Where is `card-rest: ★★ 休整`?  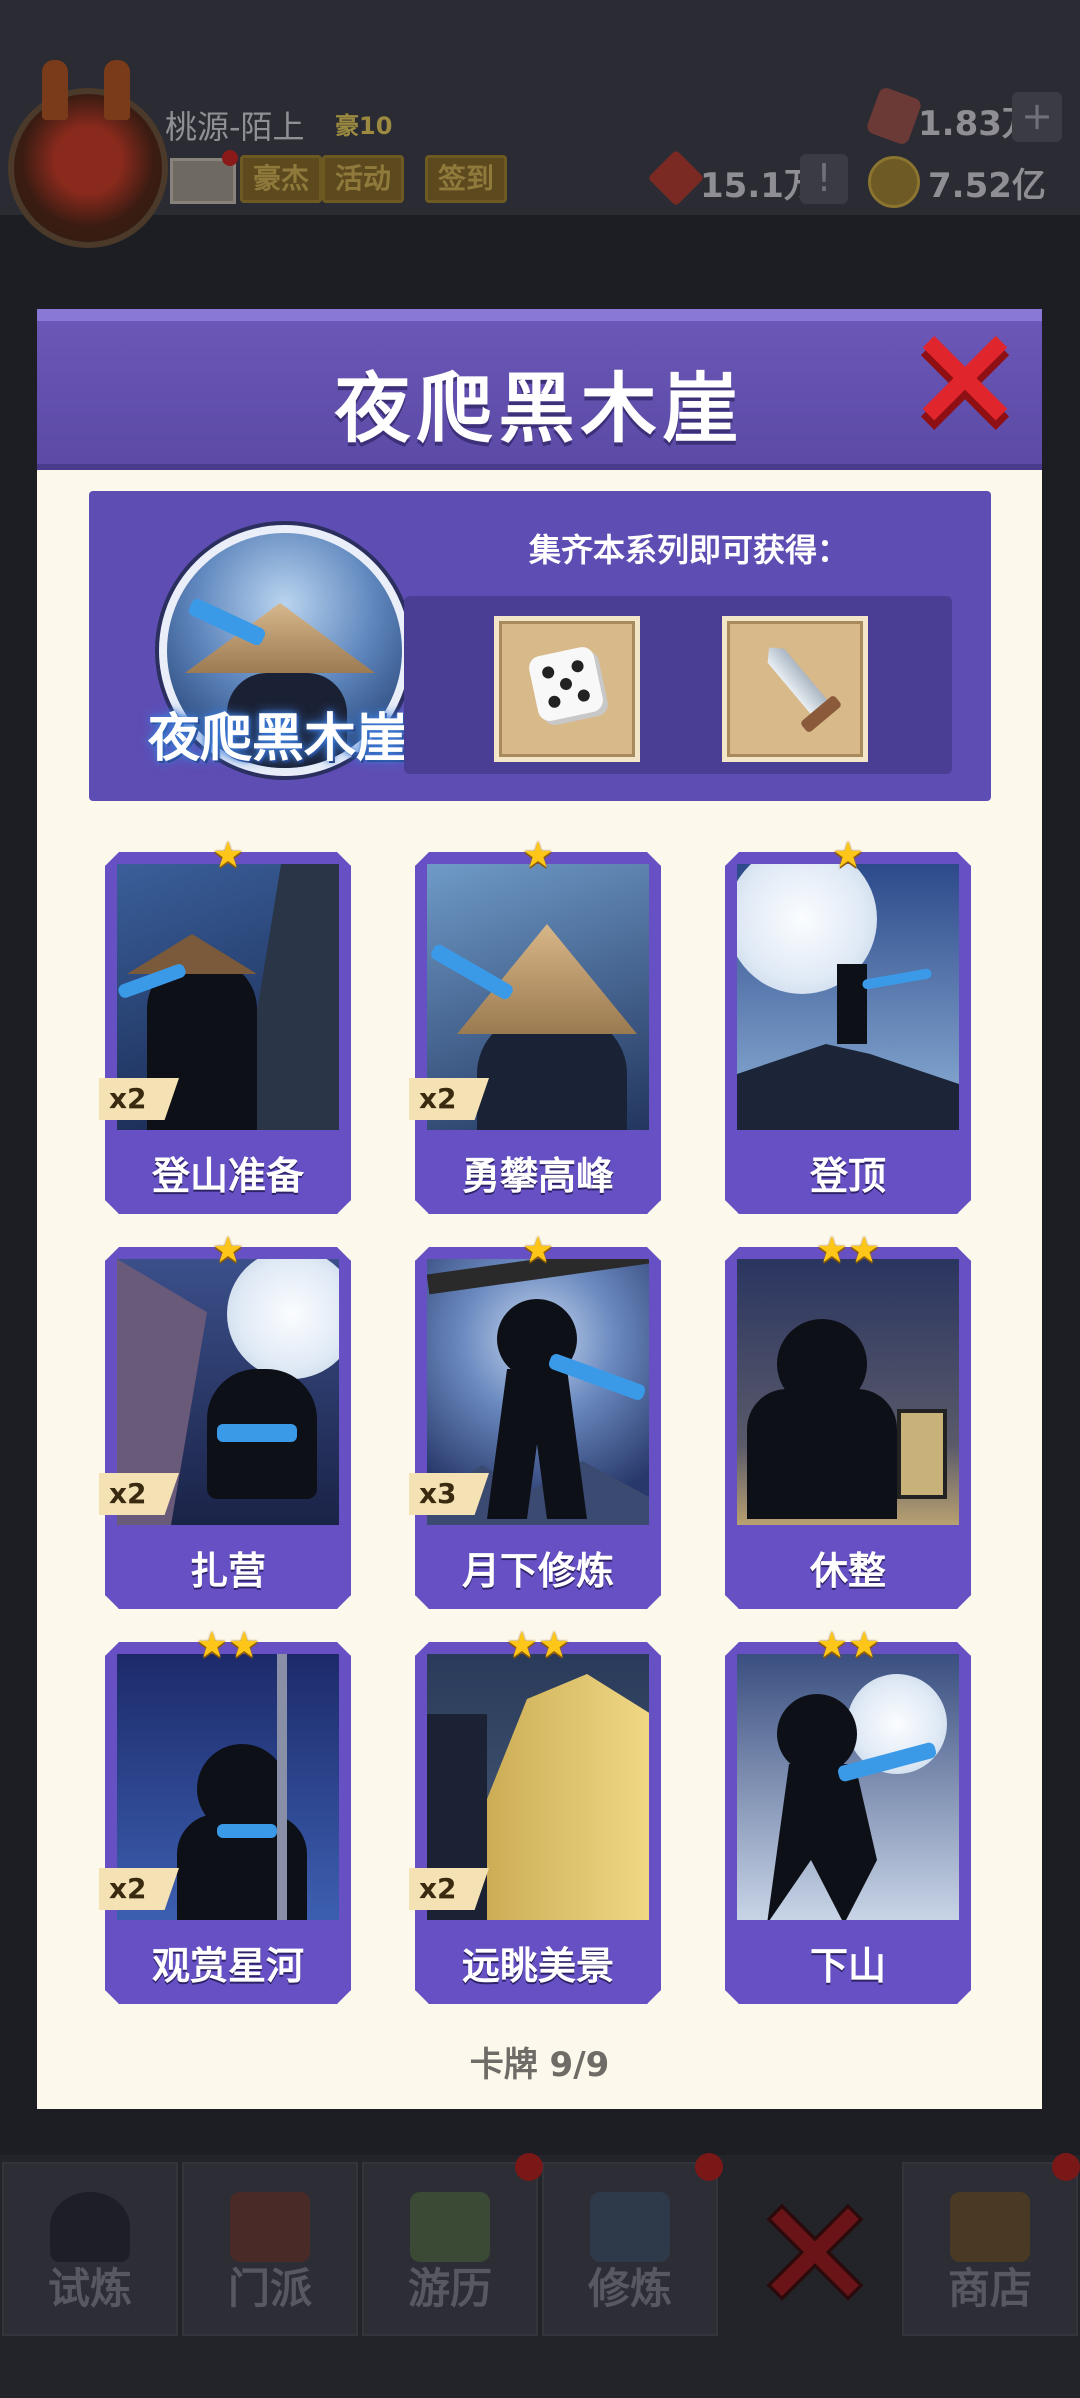
card-rest: ★★ 休整 is located at coordinates (848, 1421).